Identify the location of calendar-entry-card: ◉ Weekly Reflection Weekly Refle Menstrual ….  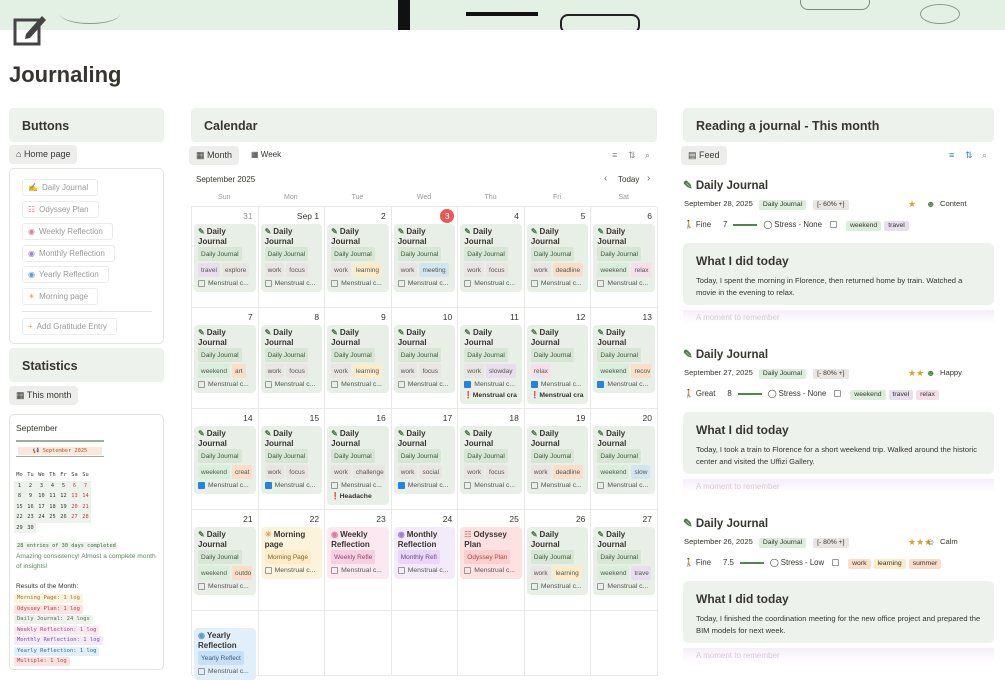
(358, 553).